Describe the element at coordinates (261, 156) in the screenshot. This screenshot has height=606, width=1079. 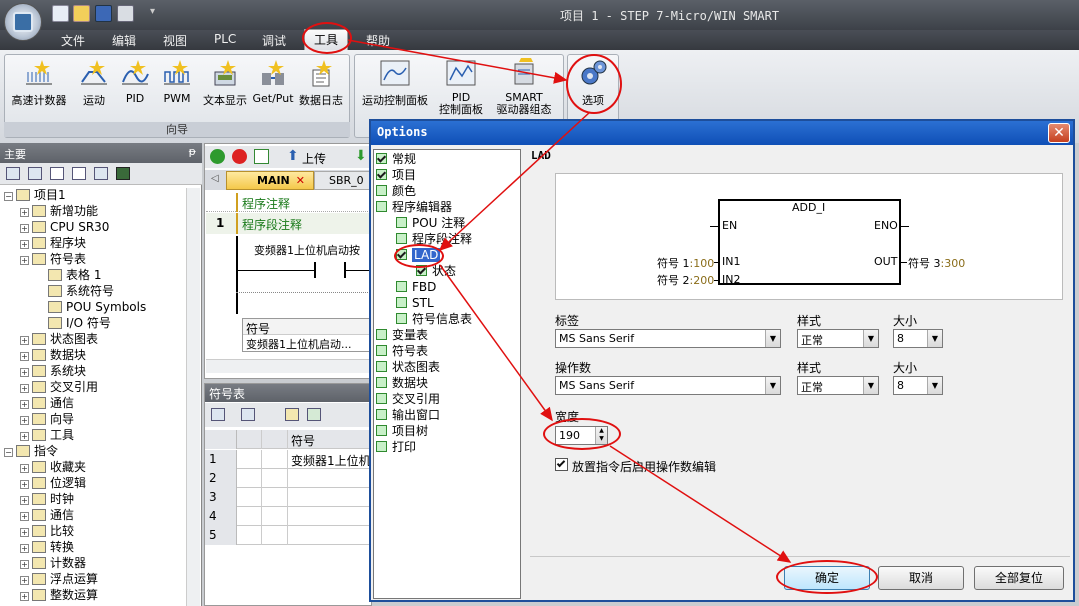
I see `compile-icon` at that location.